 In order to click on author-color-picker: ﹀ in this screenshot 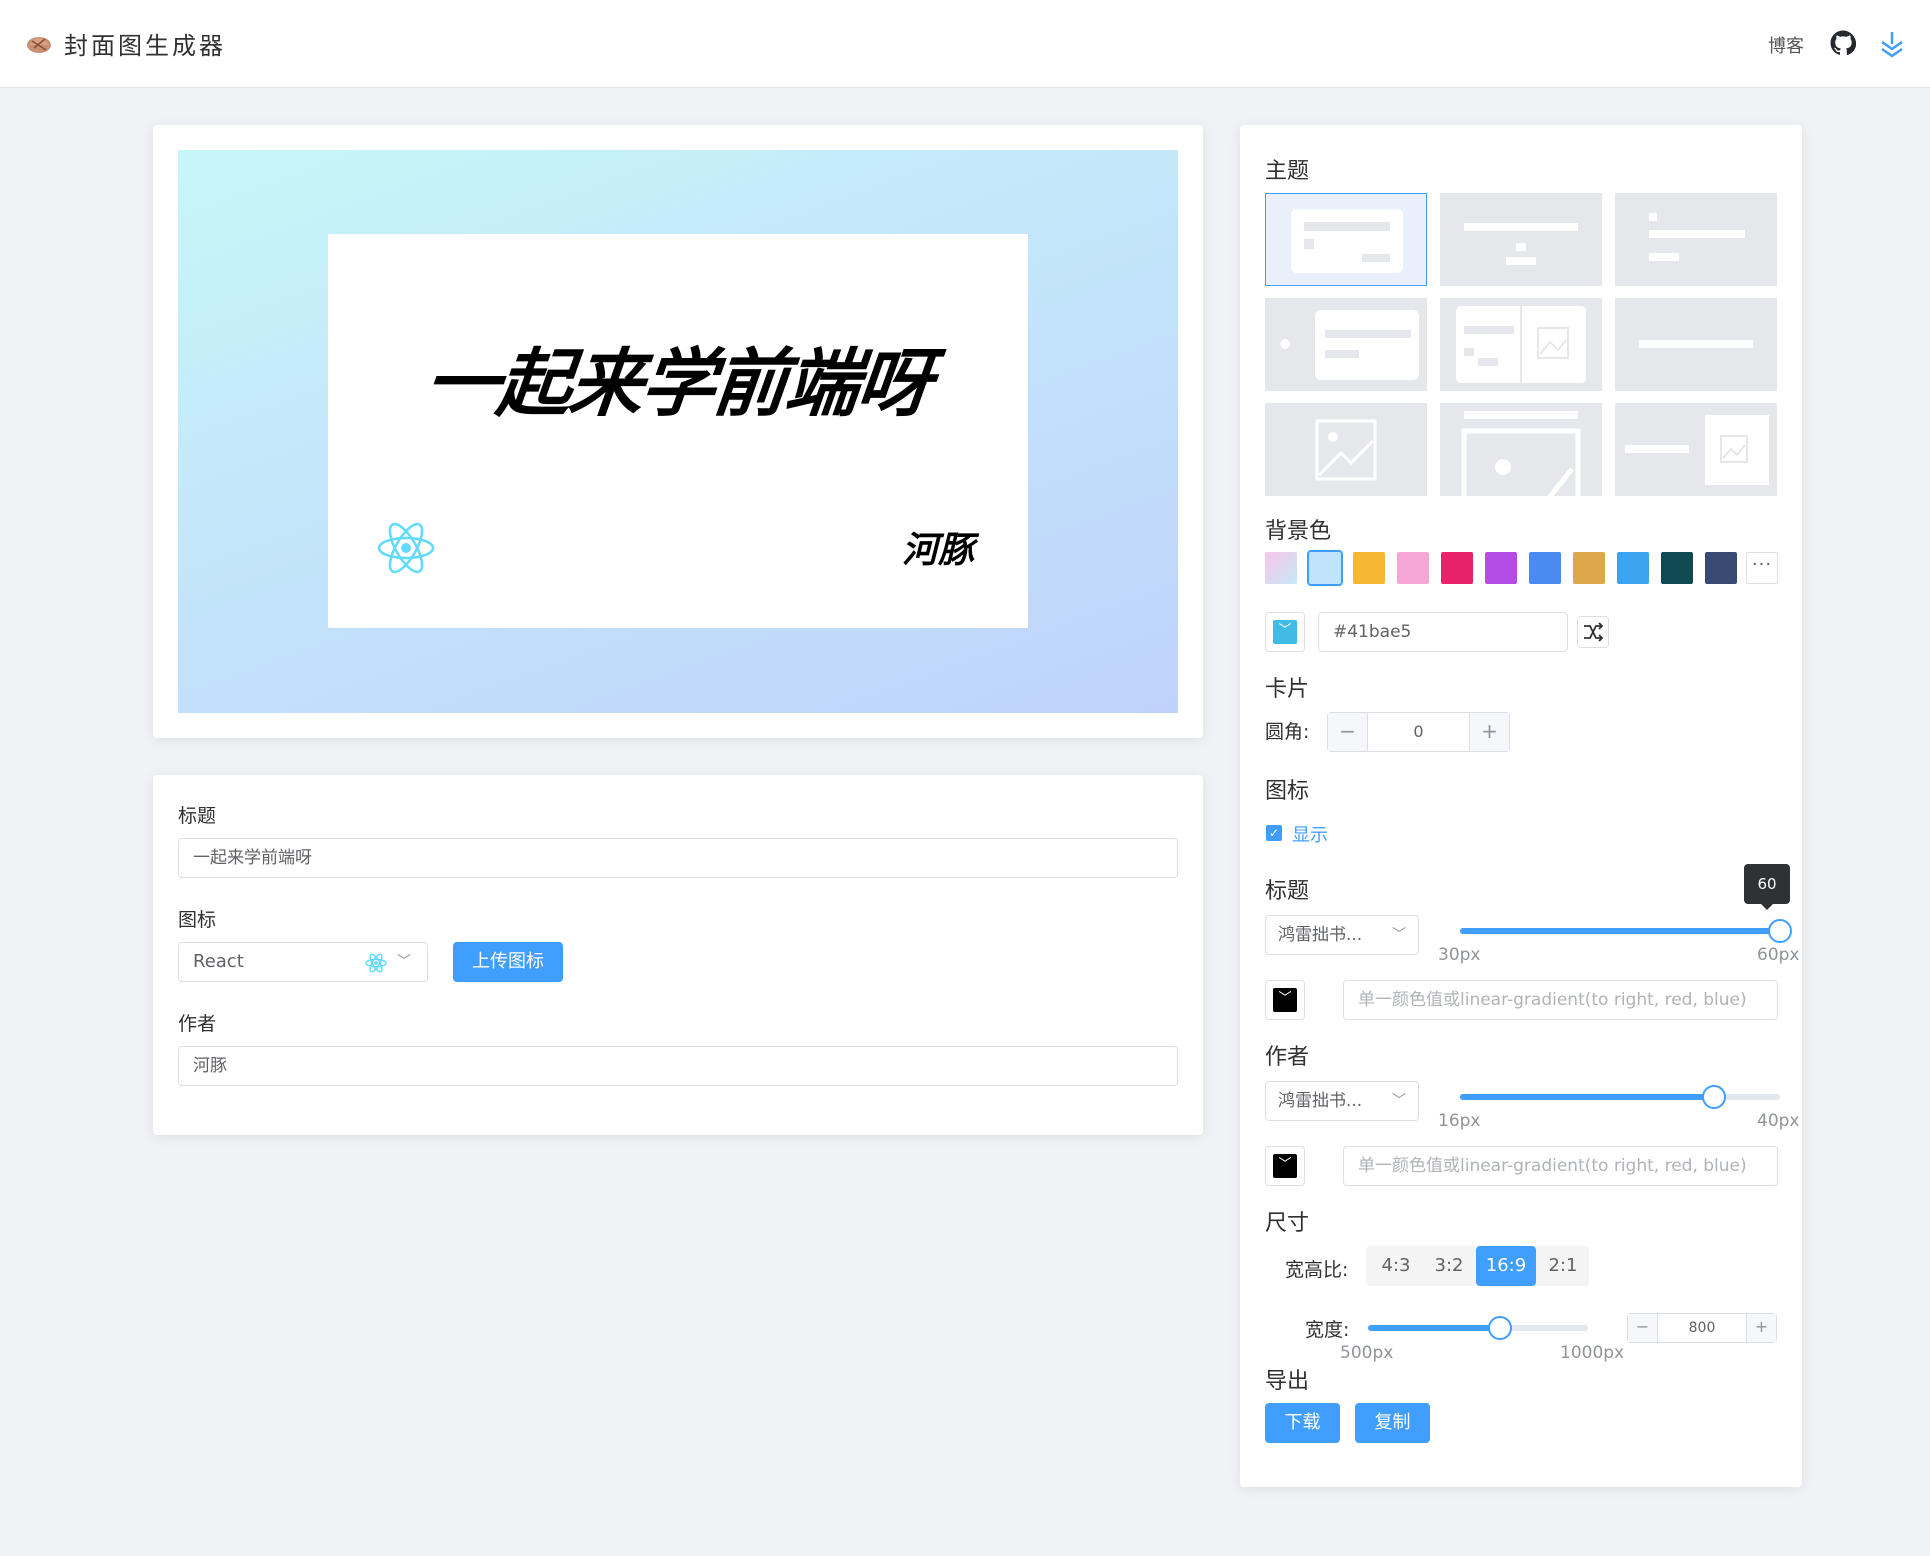, I will do `click(1285, 1166)`.